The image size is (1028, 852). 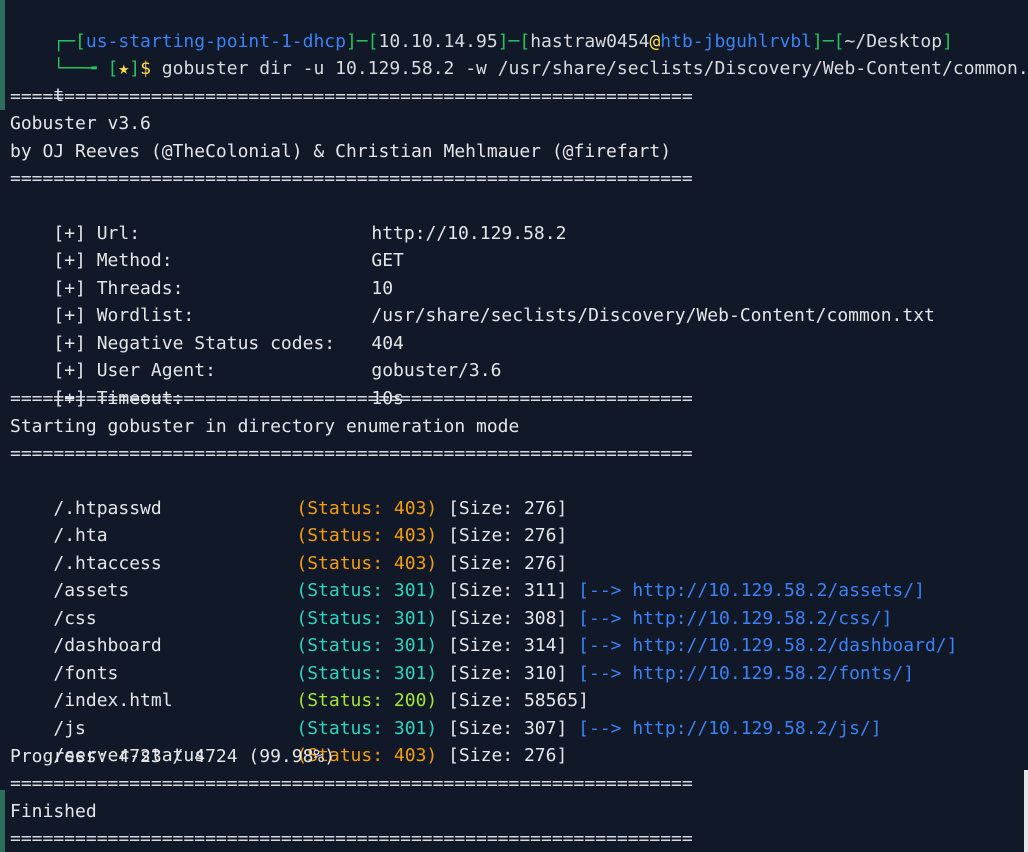 I want to click on right-edge-strip, so click(x=1026, y=811).